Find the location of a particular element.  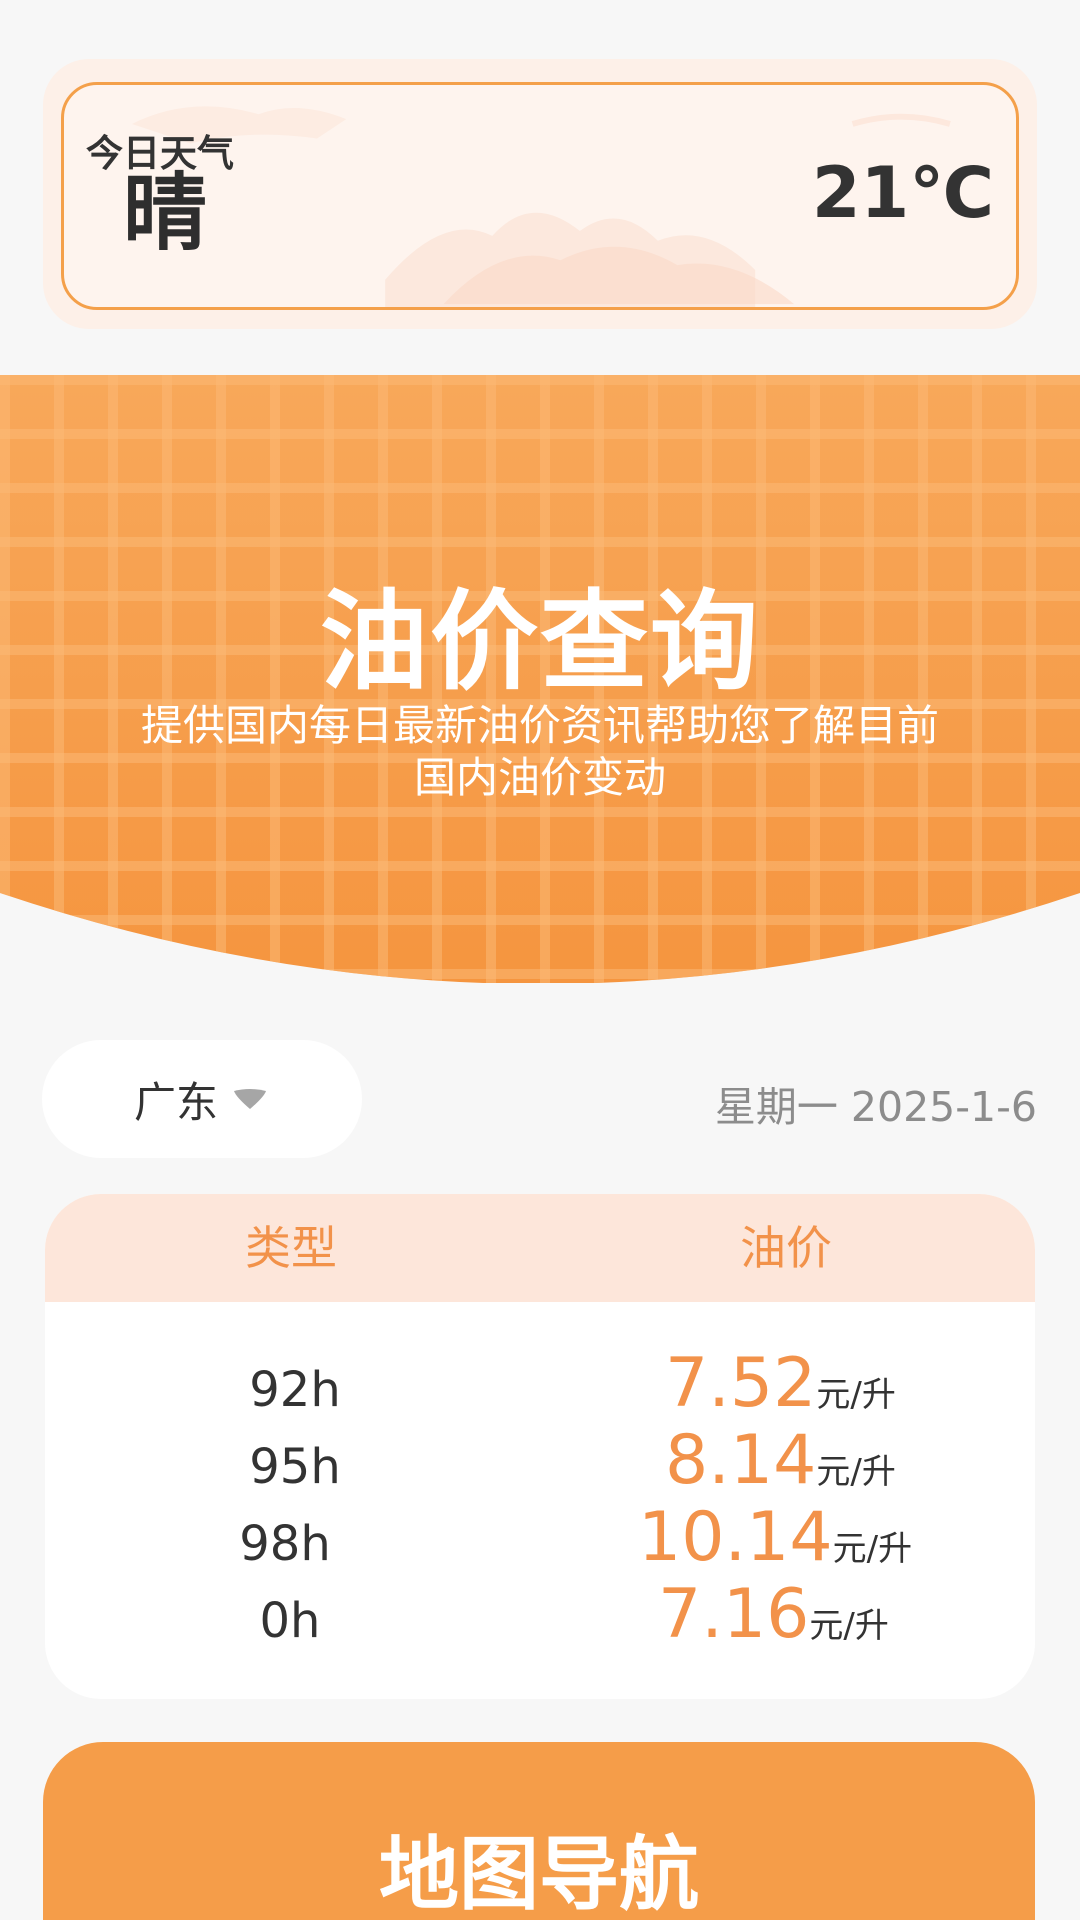

fuel-type: 92h is located at coordinates (295, 1390).